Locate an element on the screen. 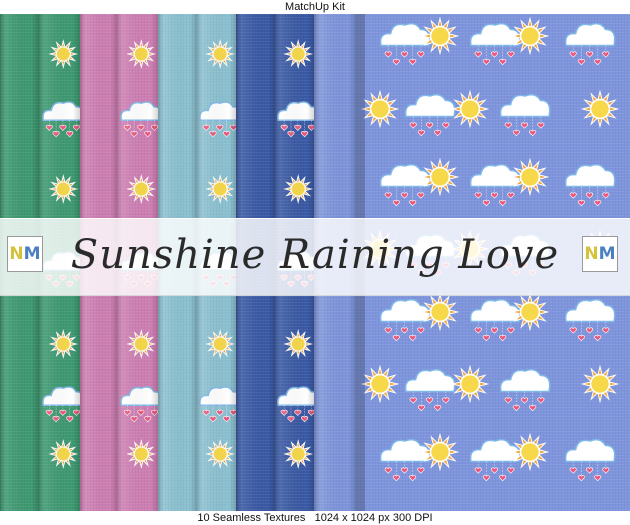 This screenshot has width=630, height=525. collection-title: Sunshine Raining Love is located at coordinates (315, 255).